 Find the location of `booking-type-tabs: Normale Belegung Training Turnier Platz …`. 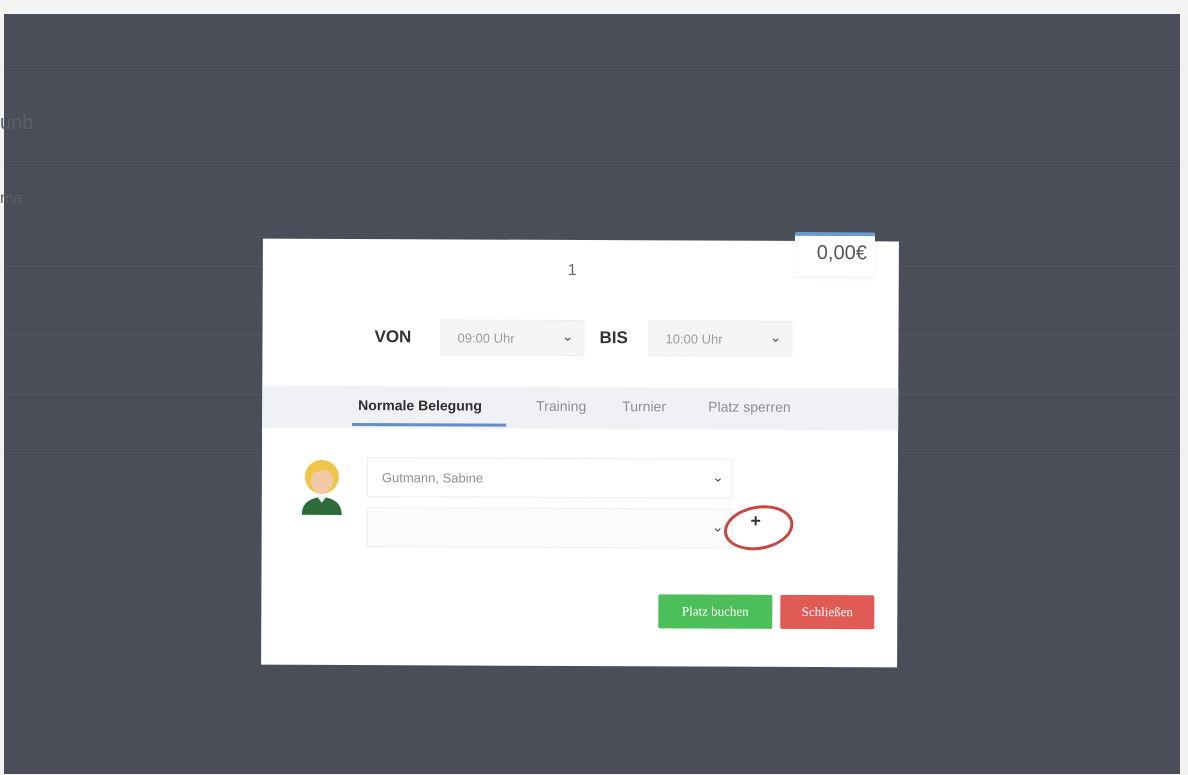

booking-type-tabs: Normale Belegung Training Turnier Platz … is located at coordinates (580, 408).